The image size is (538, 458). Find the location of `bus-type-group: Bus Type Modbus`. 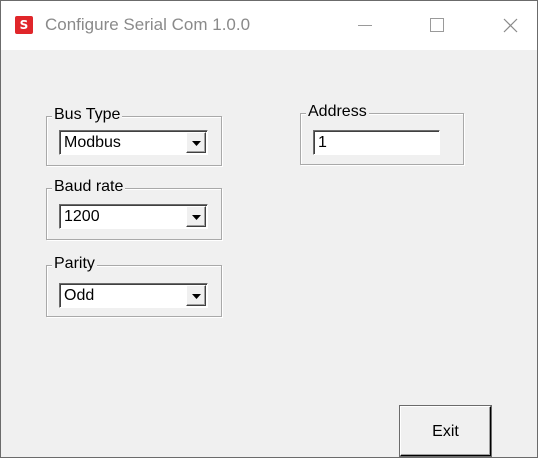

bus-type-group: Bus Type Modbus is located at coordinates (134, 136).